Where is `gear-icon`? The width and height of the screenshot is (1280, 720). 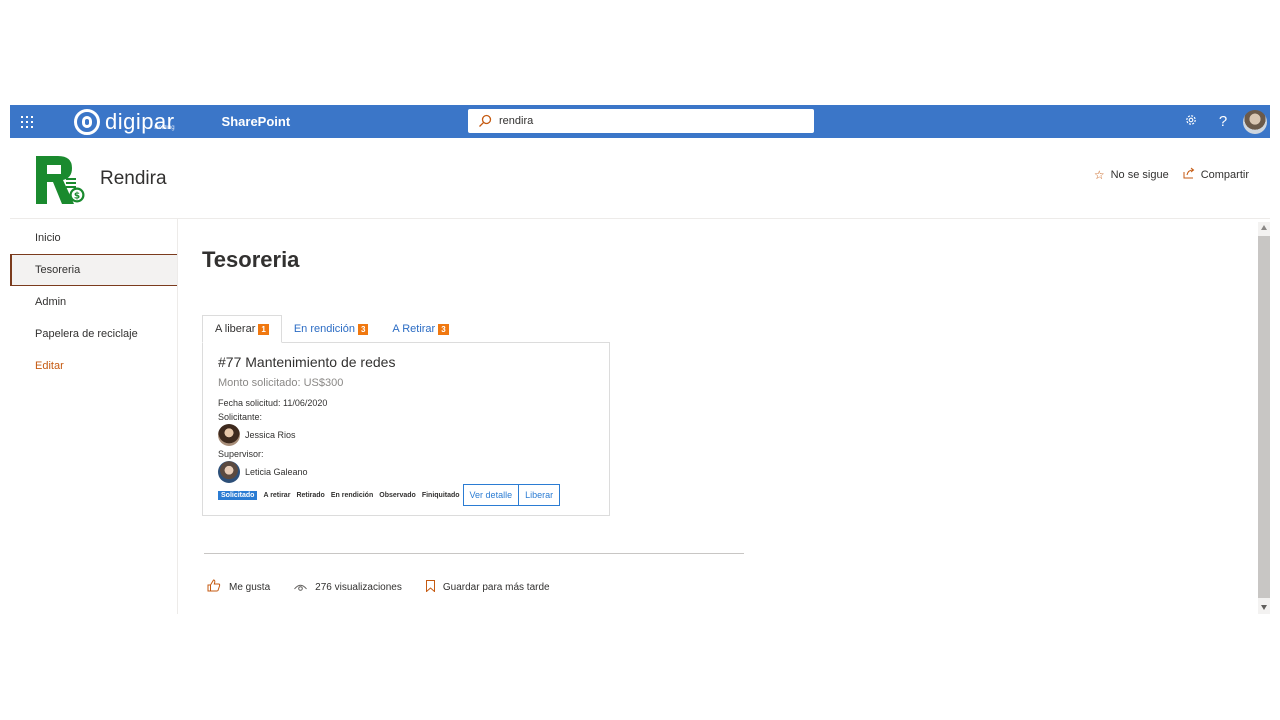
gear-icon is located at coordinates (1191, 122).